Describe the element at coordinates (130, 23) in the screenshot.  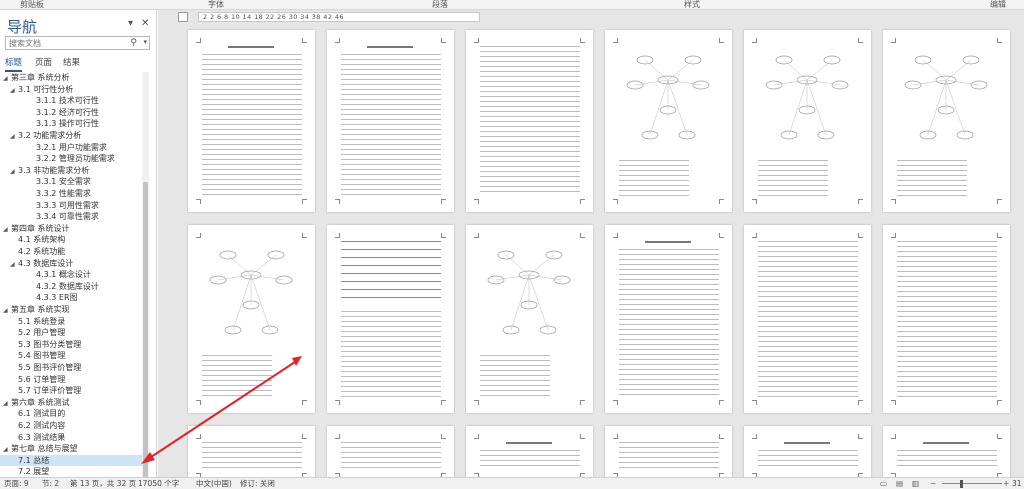
I see `nav-options-chevron-icon: ▾` at that location.